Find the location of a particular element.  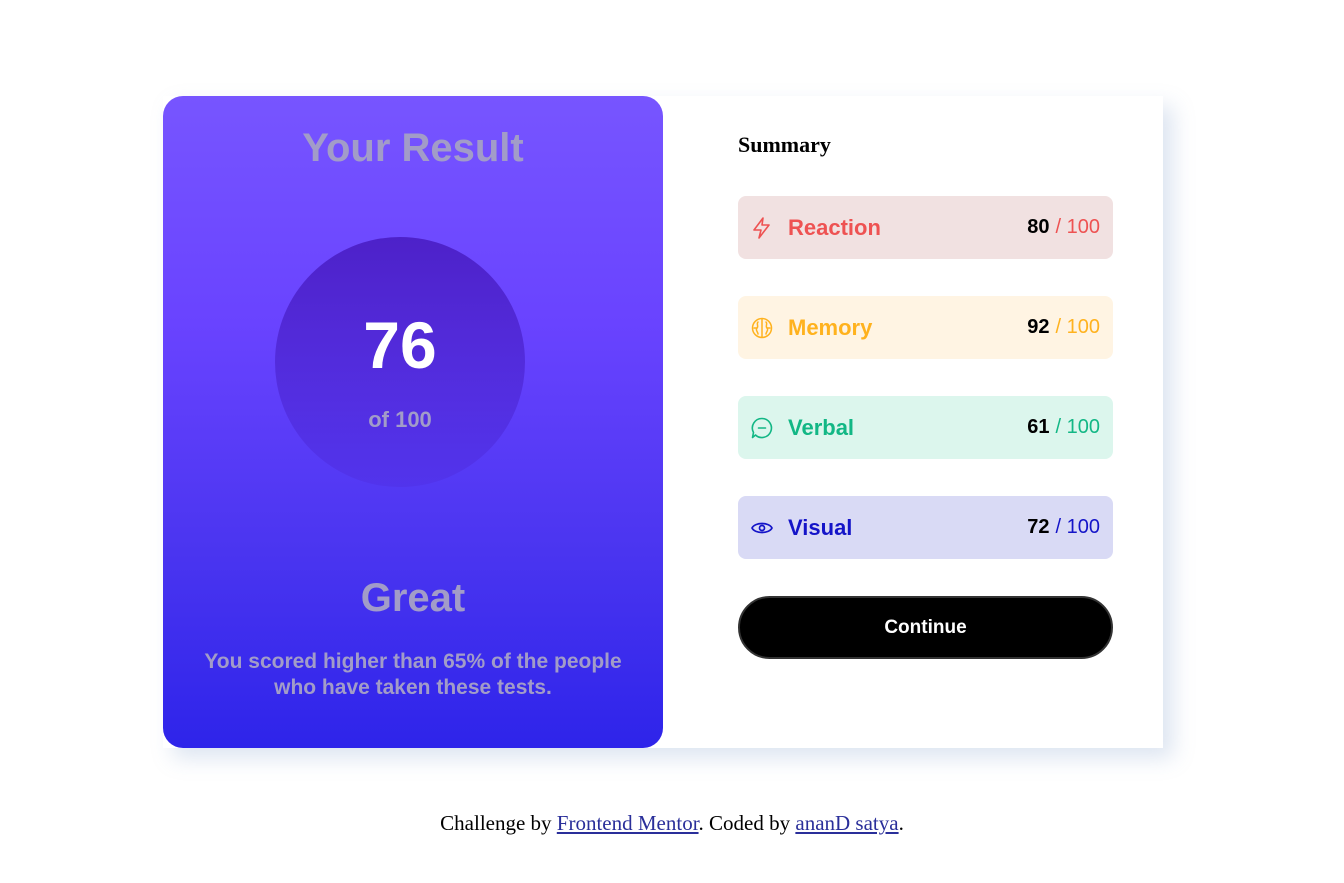

frontend-mentor-link: Frontend Mentor is located at coordinates (628, 823).